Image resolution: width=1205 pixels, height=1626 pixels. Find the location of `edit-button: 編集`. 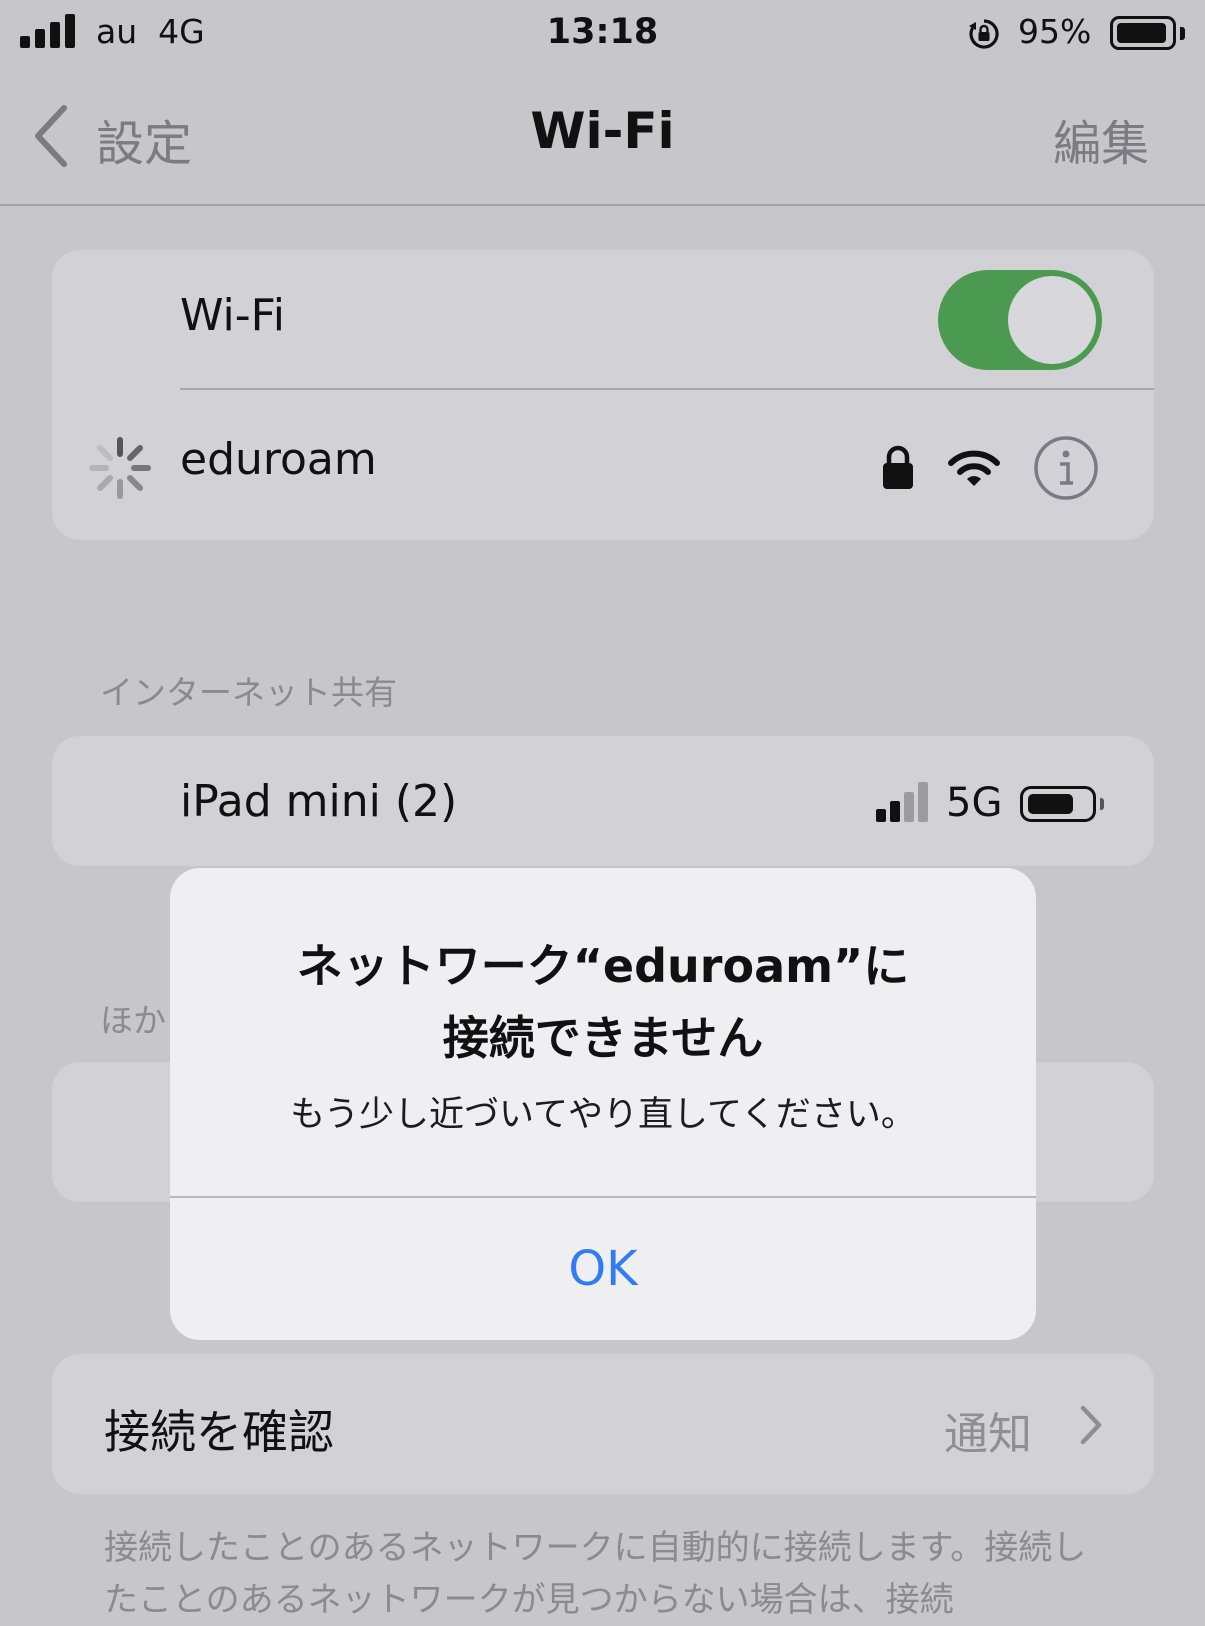

edit-button: 編集 is located at coordinates (1101, 139).